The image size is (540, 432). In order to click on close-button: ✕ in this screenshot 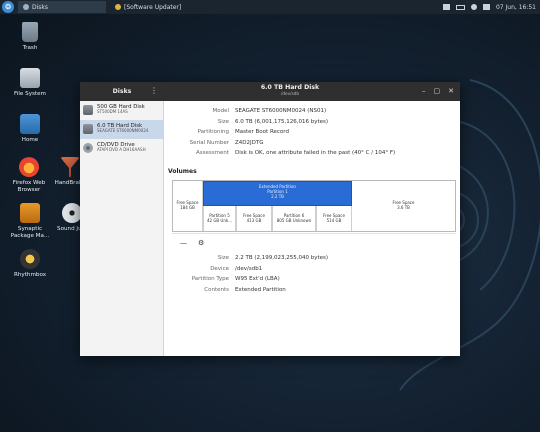, I will do `click(451, 91)`.